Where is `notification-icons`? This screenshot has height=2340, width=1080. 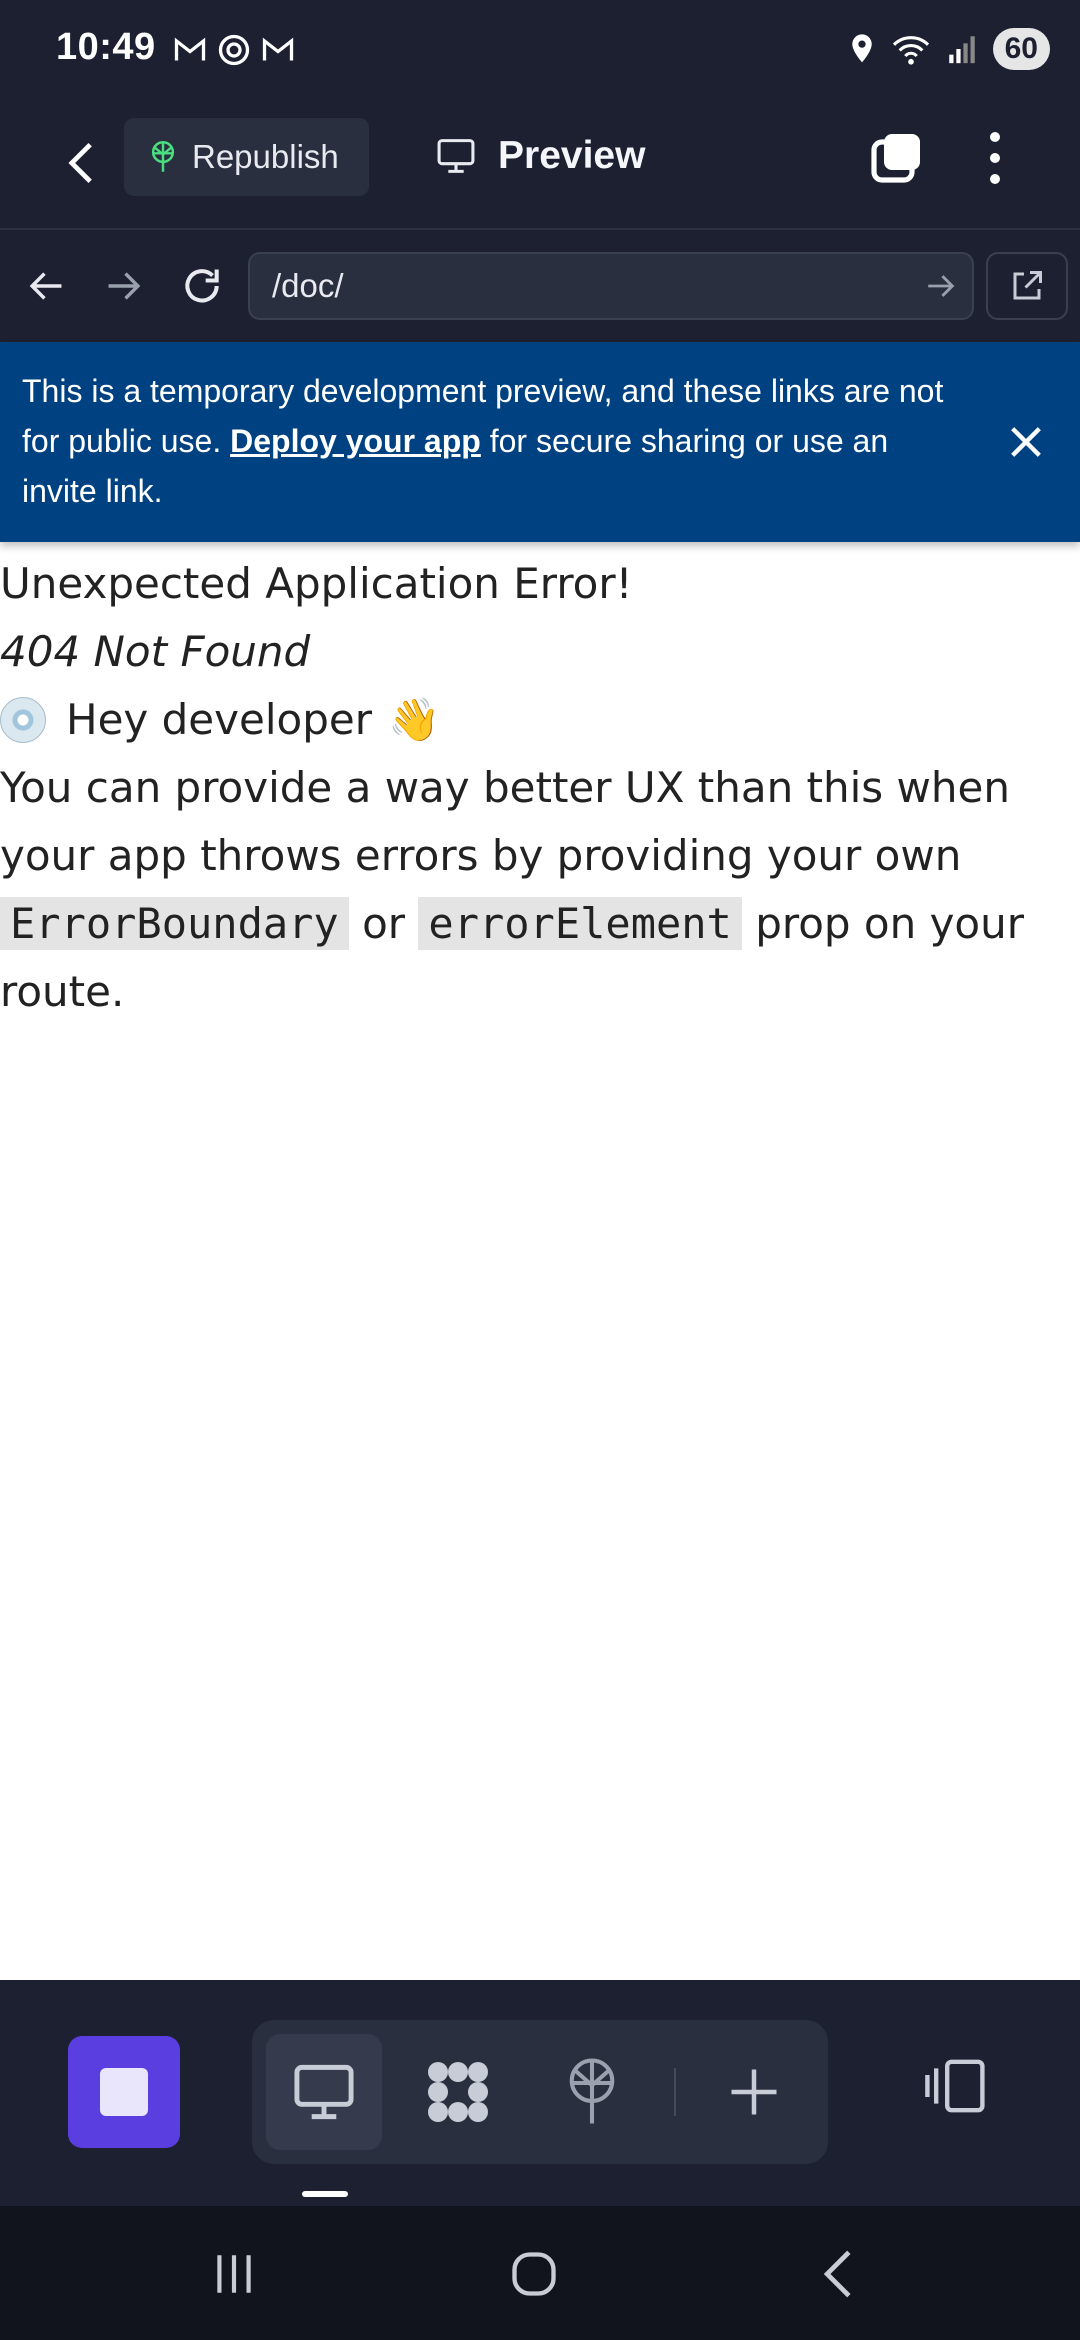 notification-icons is located at coordinates (234, 50).